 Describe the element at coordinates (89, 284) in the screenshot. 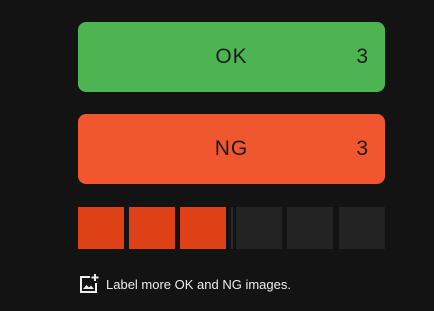

I see `add-image-icon` at that location.